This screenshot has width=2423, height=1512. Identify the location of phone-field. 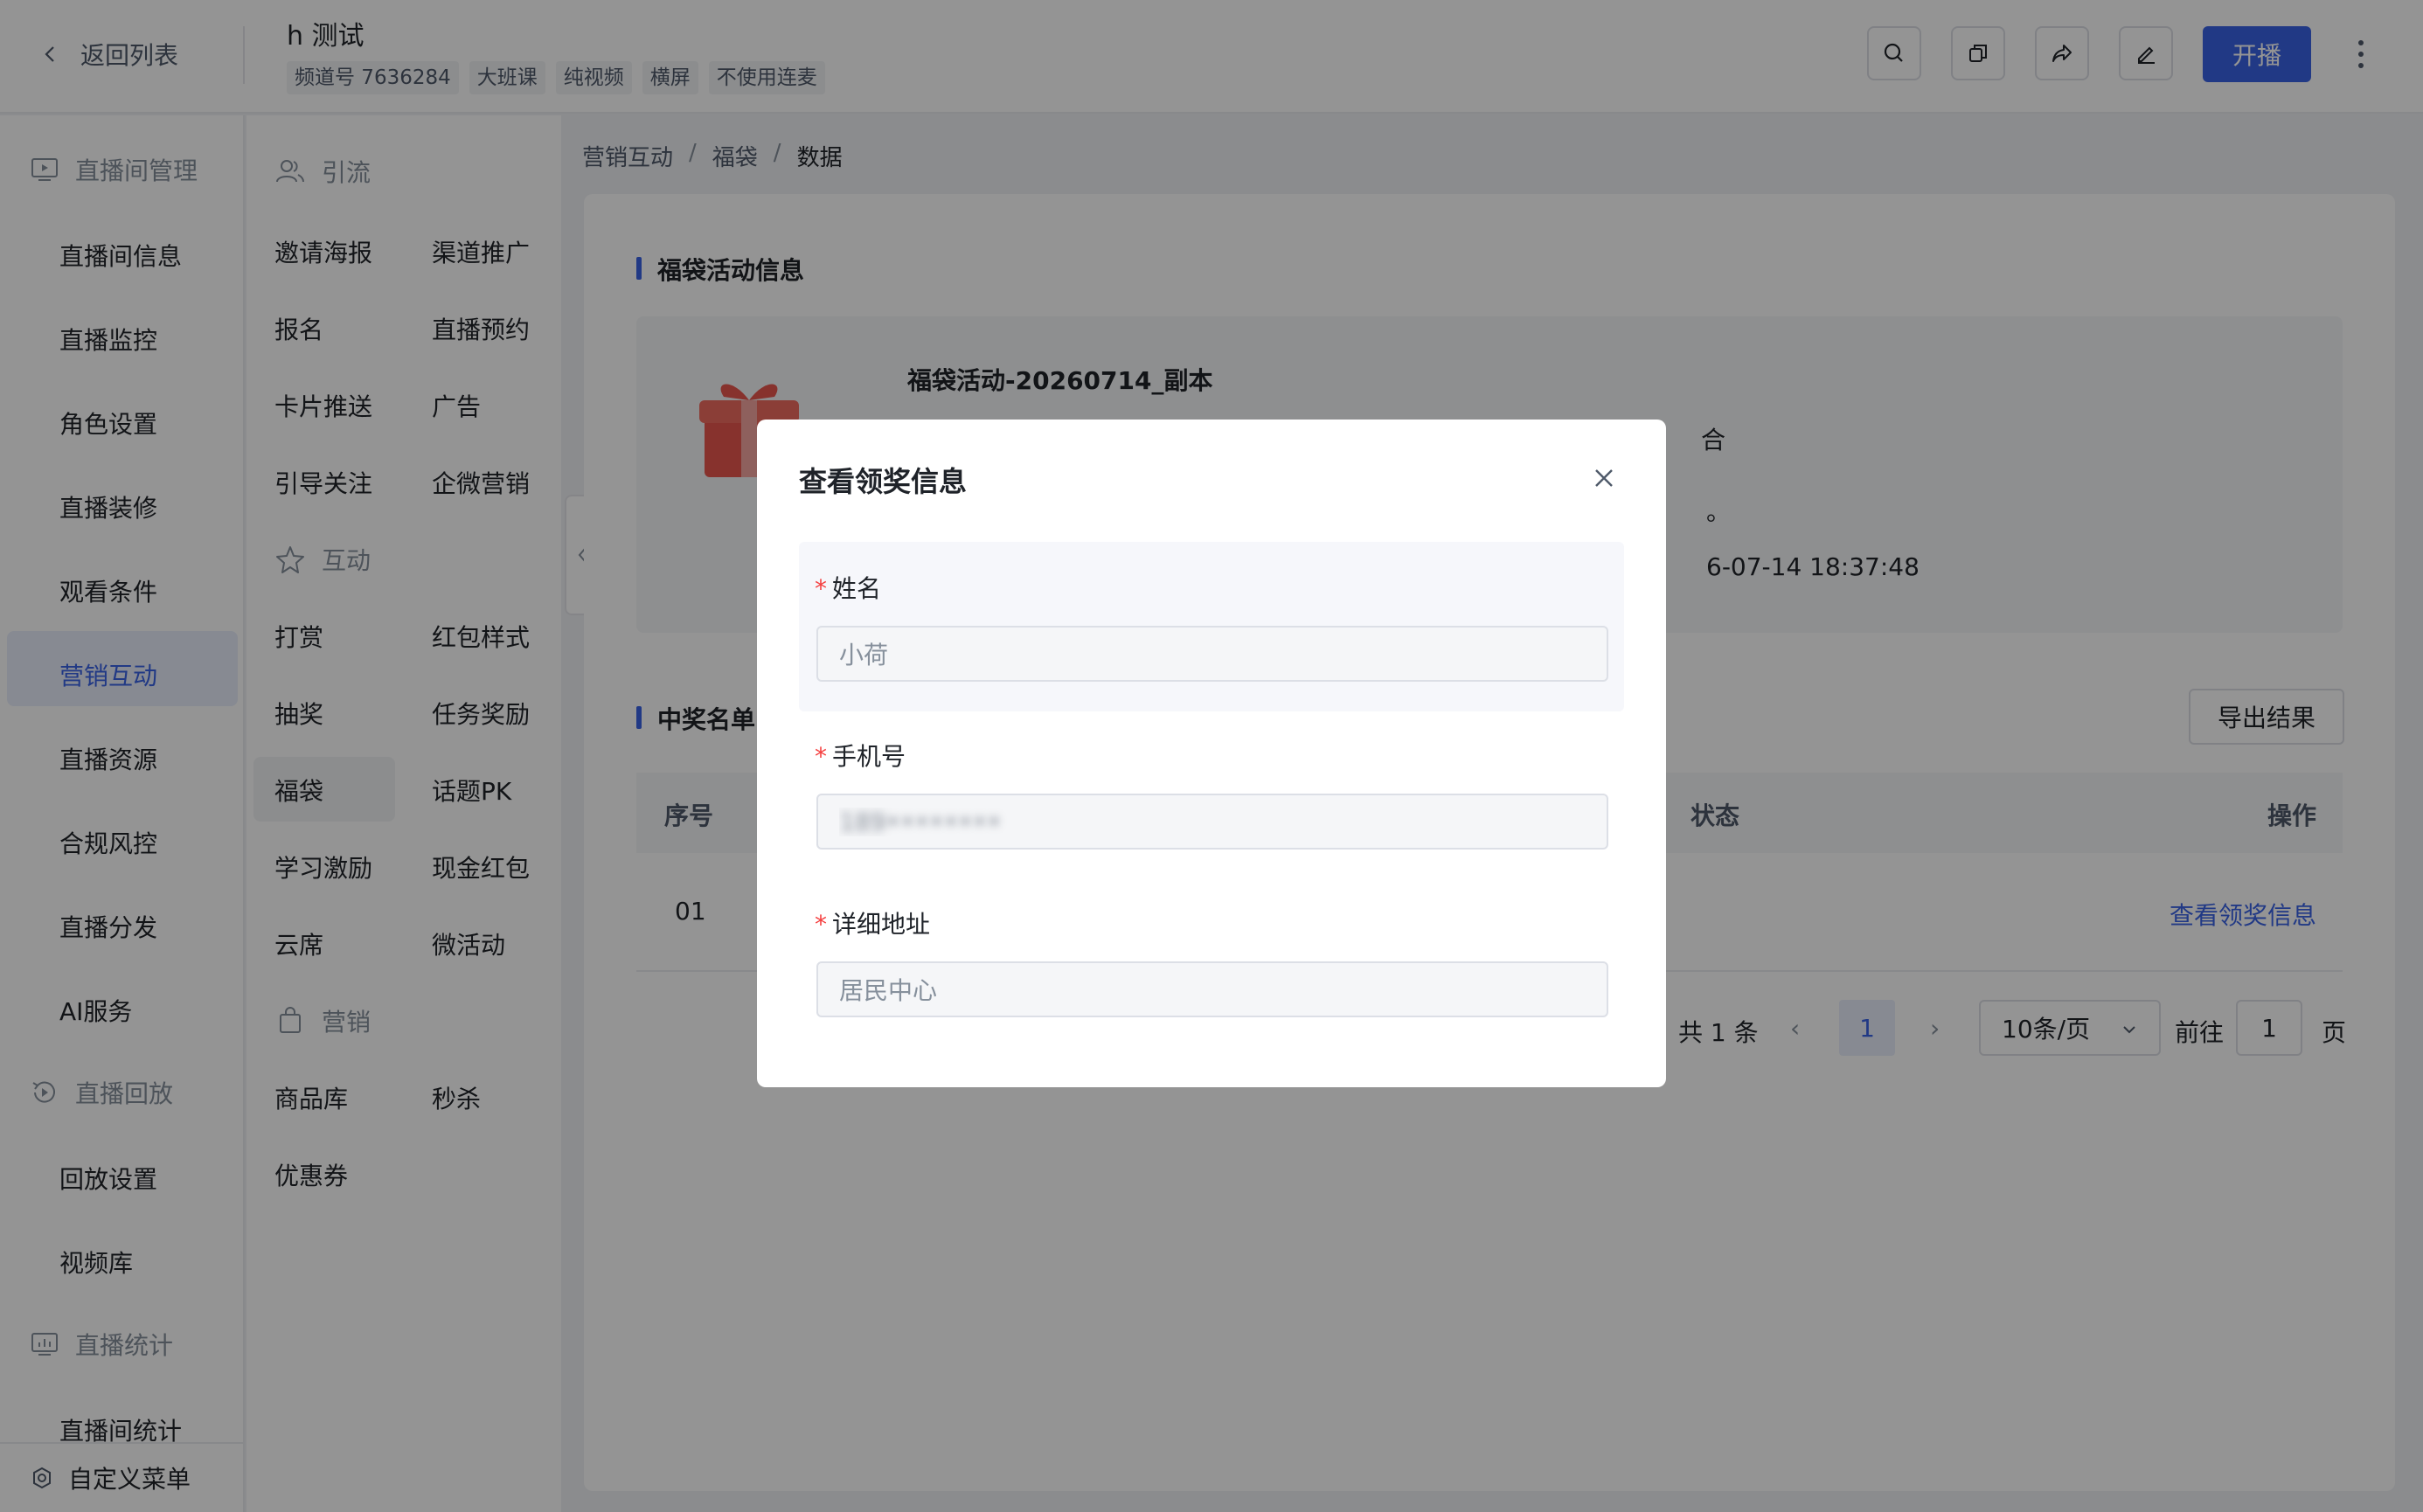
(1212, 822).